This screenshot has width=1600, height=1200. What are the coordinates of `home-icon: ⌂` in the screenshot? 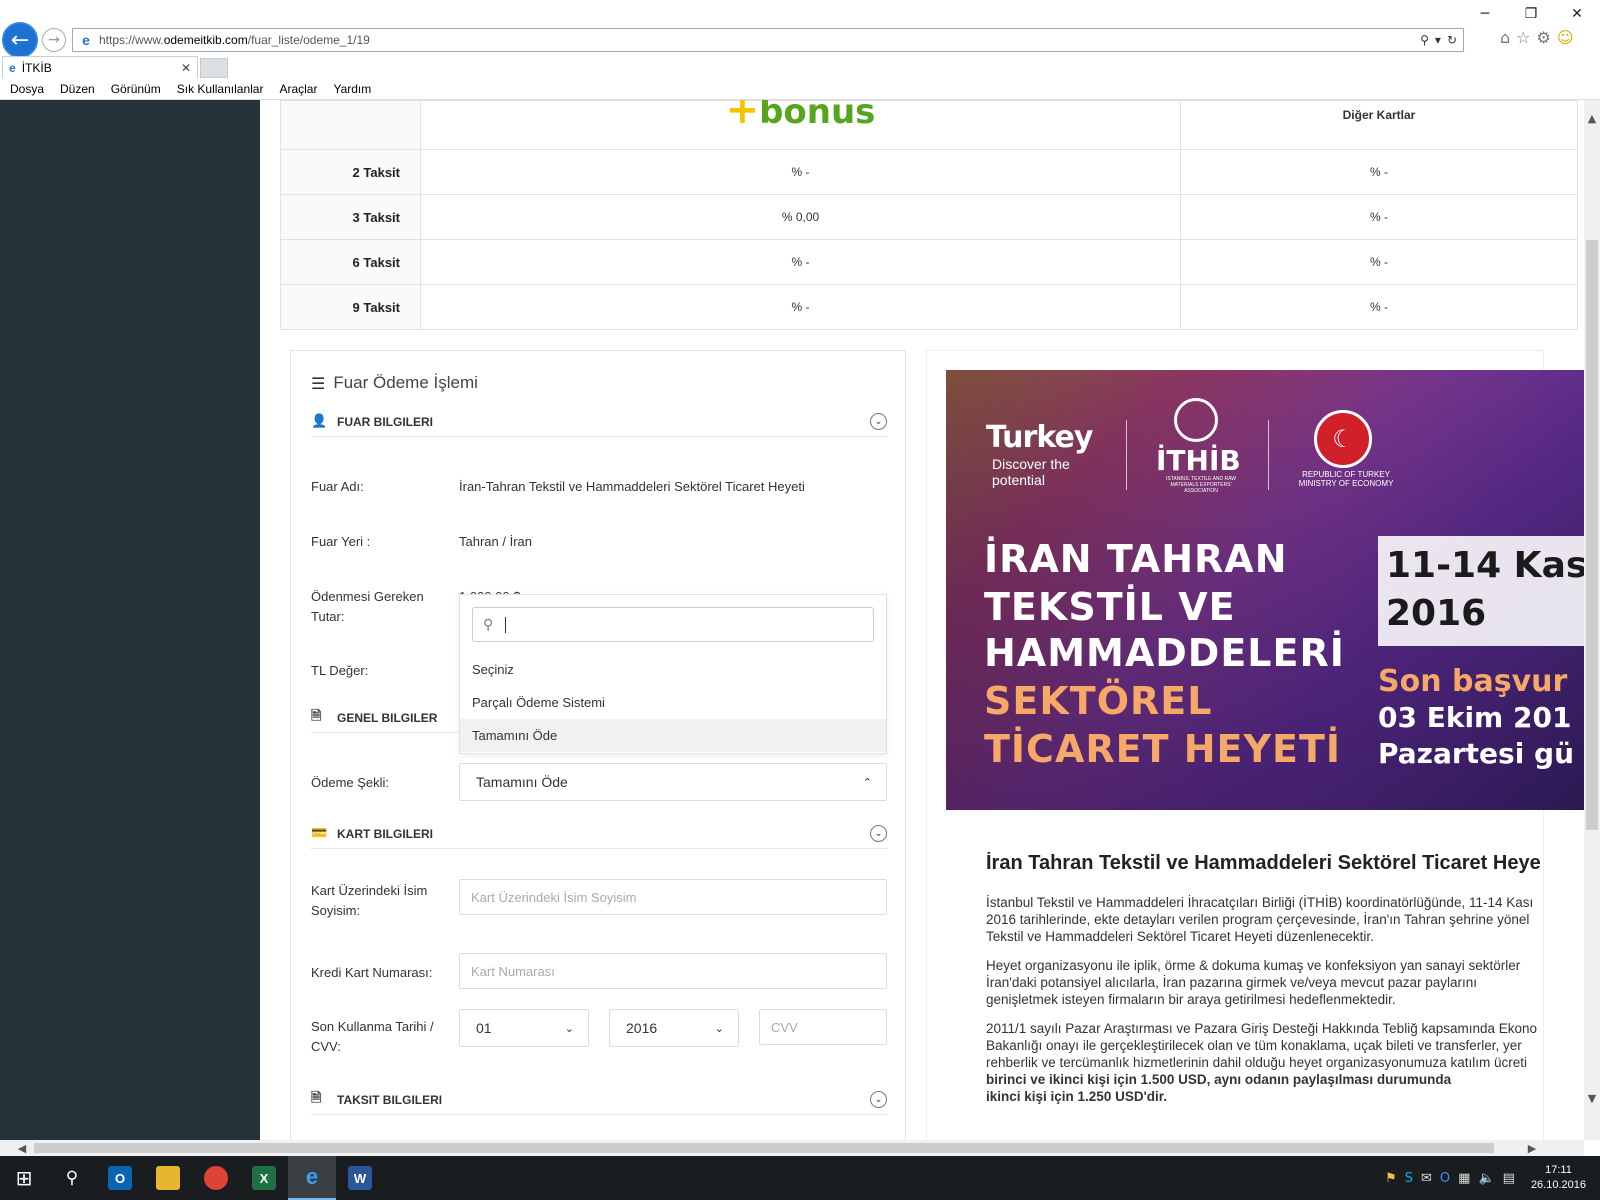 It's located at (1505, 37).